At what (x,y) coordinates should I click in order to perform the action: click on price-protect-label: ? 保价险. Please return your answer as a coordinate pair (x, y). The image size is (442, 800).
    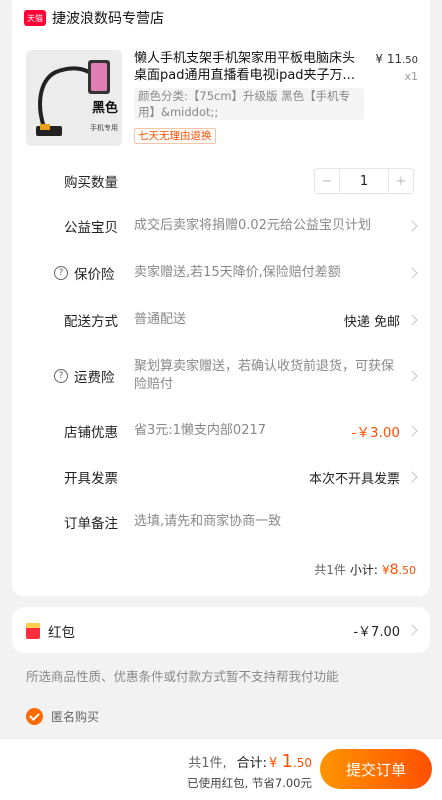
    Looking at the image, I should click on (84, 273).